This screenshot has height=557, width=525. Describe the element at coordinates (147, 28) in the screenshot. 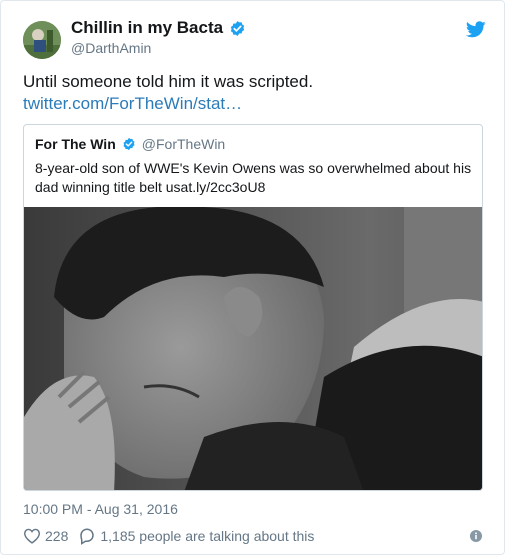

I see `author-name: Chillin in my Bacta` at that location.